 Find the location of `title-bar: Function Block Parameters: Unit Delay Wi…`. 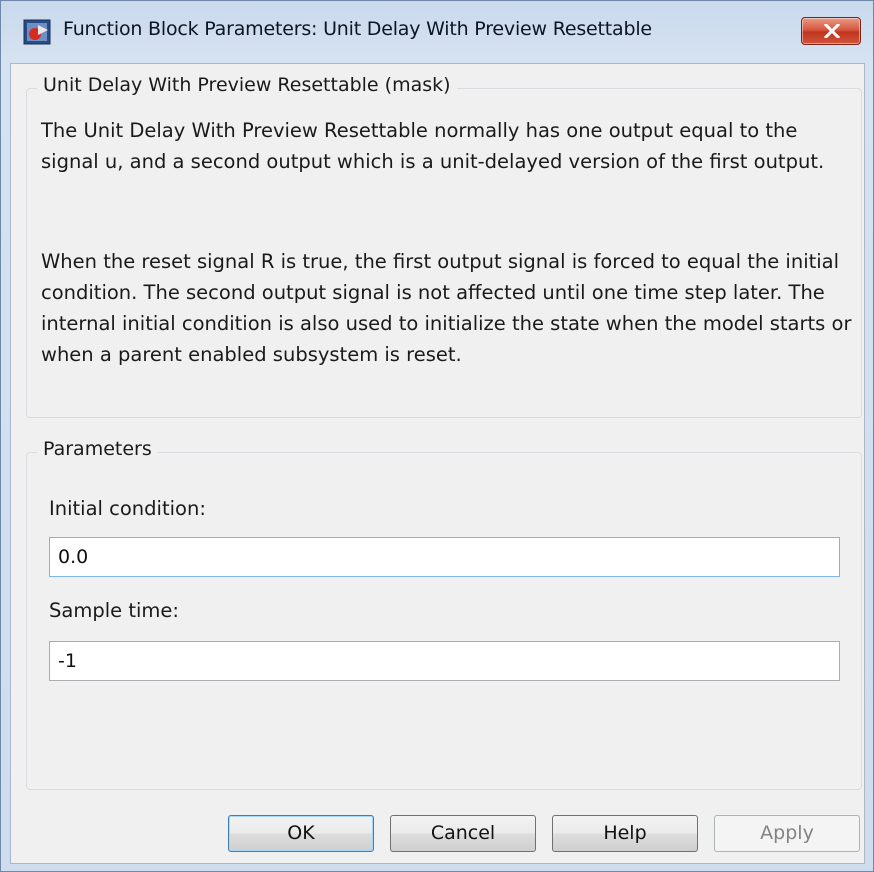

title-bar: Function Block Parameters: Unit Delay Wi… is located at coordinates (437, 32).